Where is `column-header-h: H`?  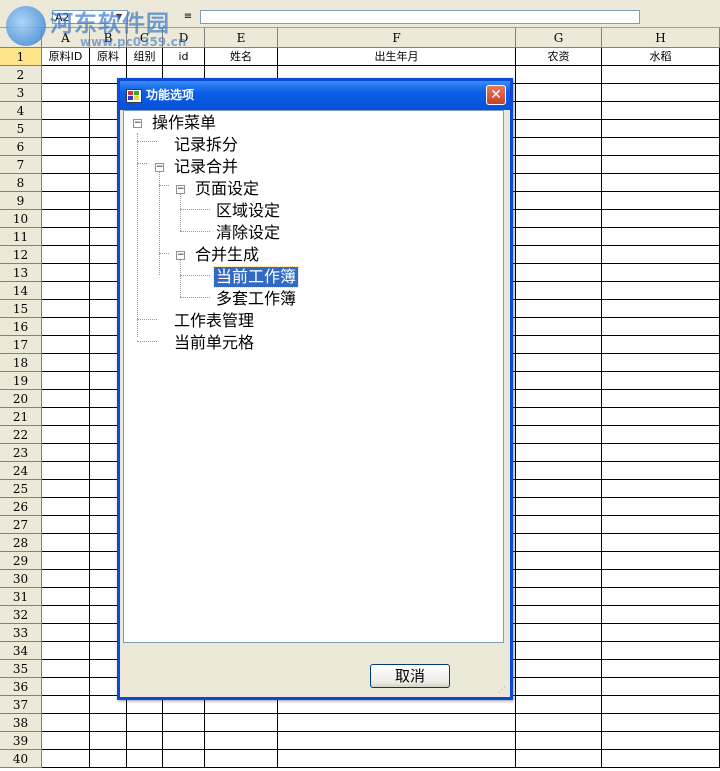
column-header-h: H is located at coordinates (661, 38).